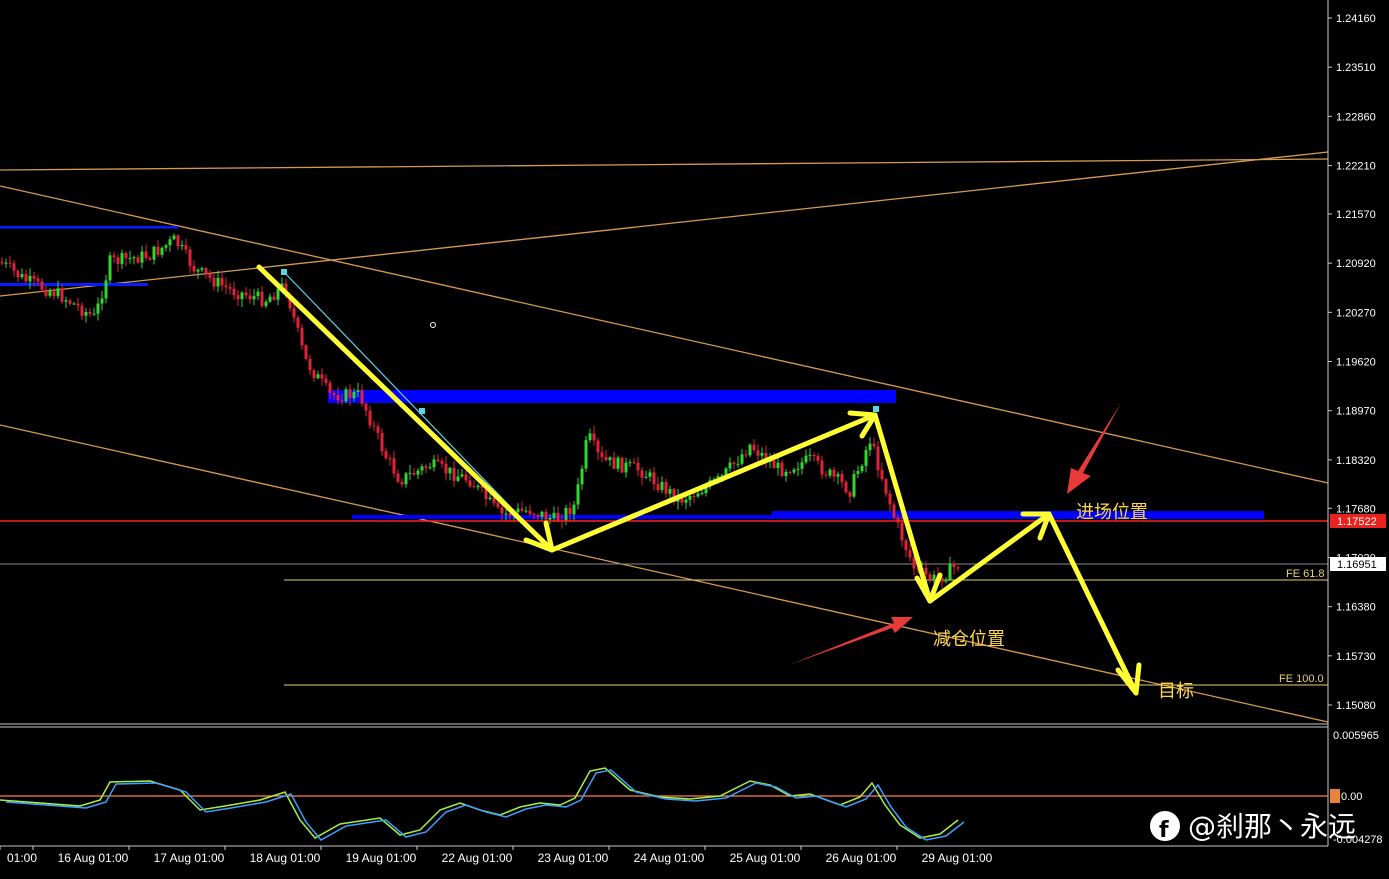 The width and height of the screenshot is (1389, 879). What do you see at coordinates (89, 227) in the screenshot?
I see `zone-upper-left` at bounding box center [89, 227].